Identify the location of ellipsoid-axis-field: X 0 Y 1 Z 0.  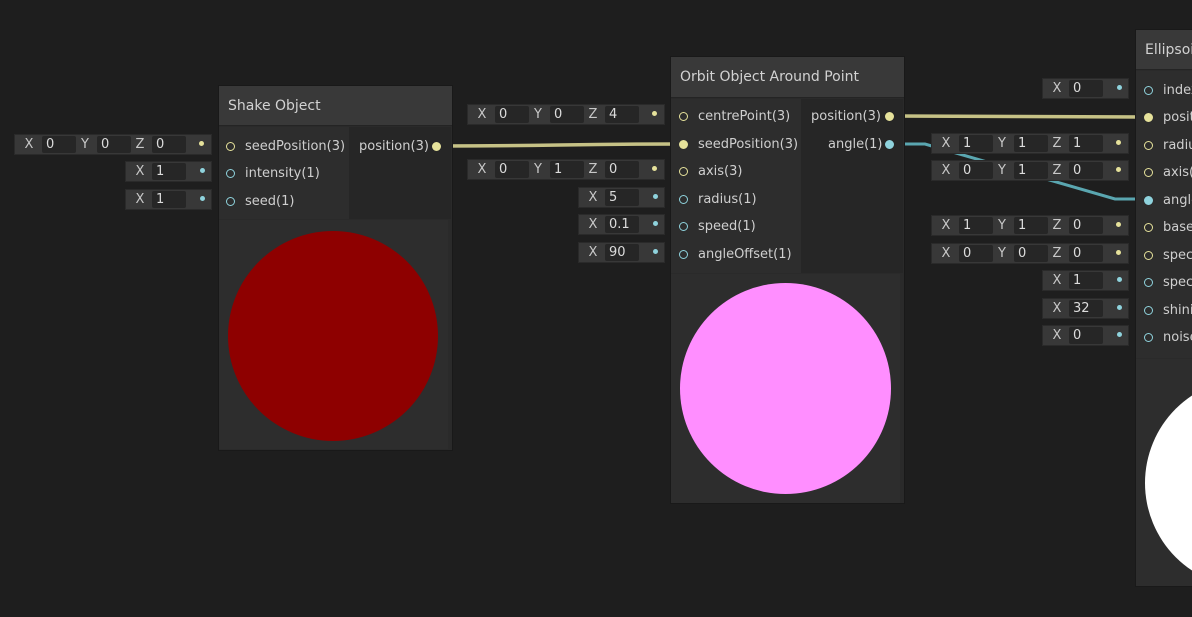
(1030, 170).